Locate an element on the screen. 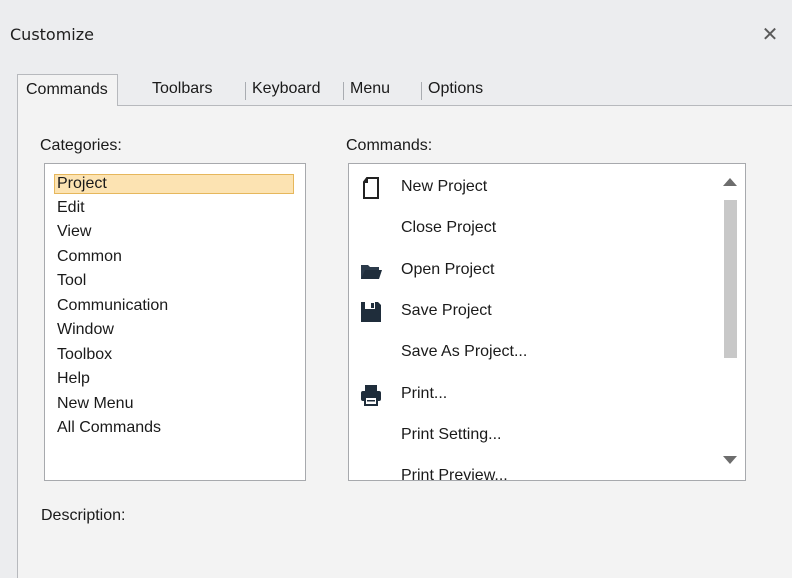 The width and height of the screenshot is (792, 578). category-item-new-menu: New Menu is located at coordinates (95, 404).